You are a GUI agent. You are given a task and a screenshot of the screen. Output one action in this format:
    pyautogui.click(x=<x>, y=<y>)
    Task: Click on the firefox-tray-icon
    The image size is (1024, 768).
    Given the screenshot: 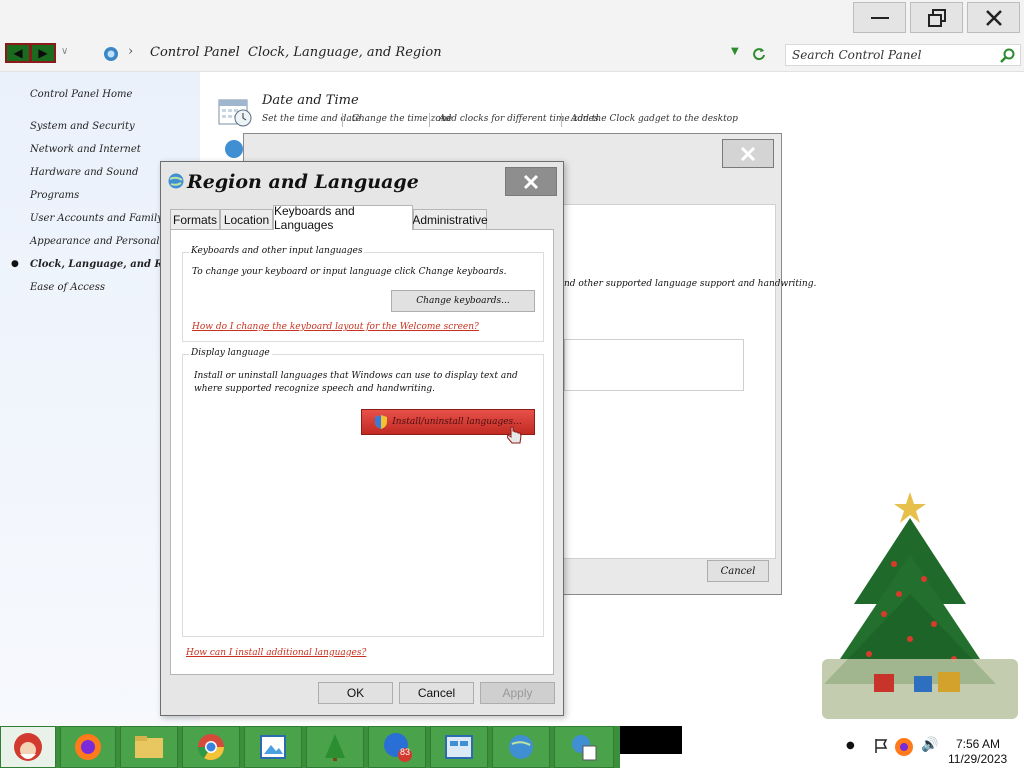 What is the action you would take?
    pyautogui.click(x=904, y=747)
    